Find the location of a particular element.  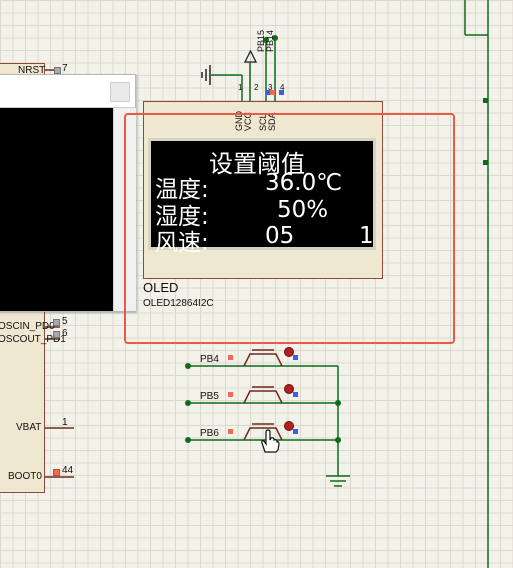

mcu-pin-label-oscin: OSCIN_PD0 is located at coordinates (27, 326).